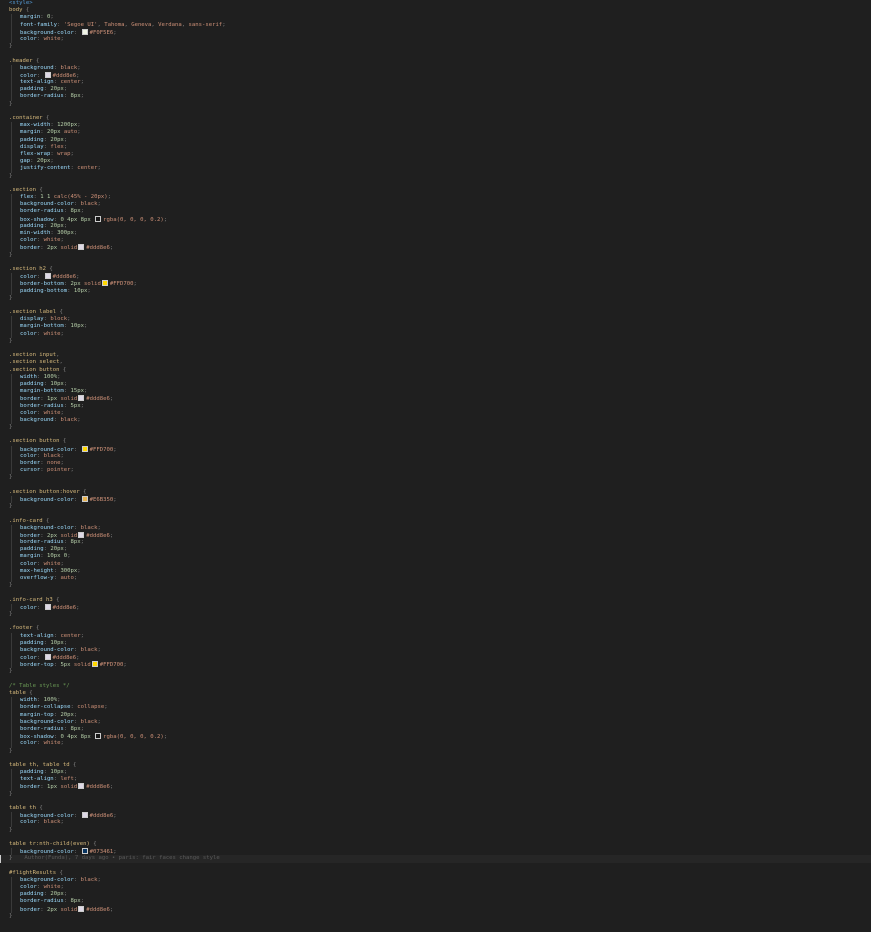  What do you see at coordinates (435, 370) in the screenshot?
I see `code-line: .section button {` at bounding box center [435, 370].